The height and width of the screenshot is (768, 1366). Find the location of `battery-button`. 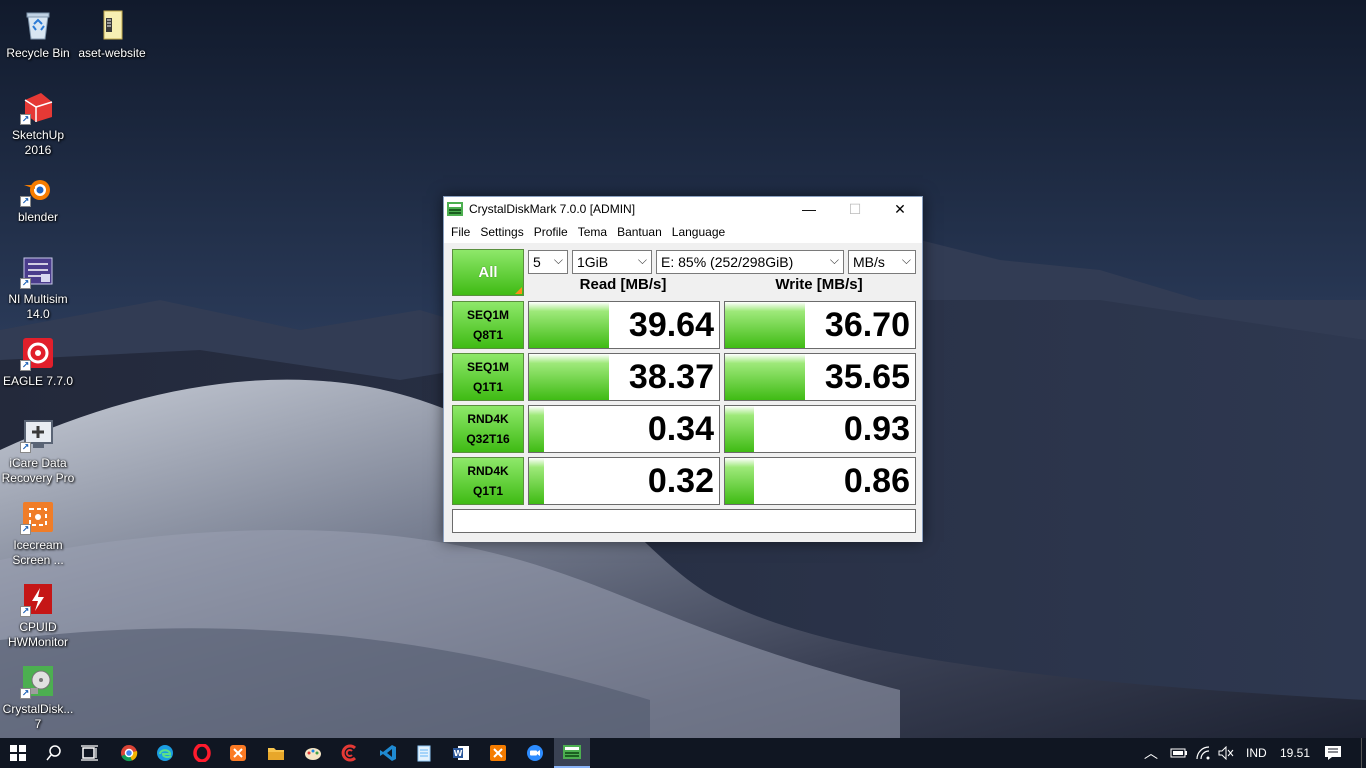

battery-button is located at coordinates (1179, 753).